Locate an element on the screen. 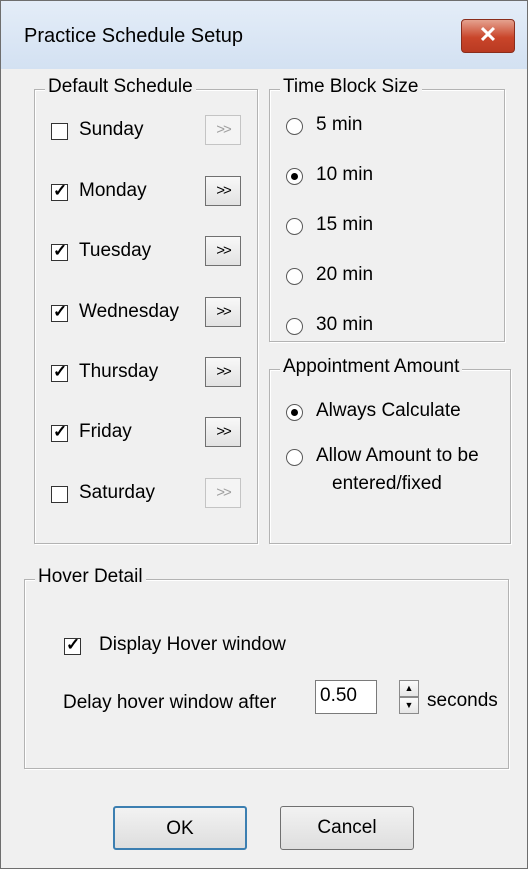 Image resolution: width=528 pixels, height=869 pixels. close-icon: ✕ is located at coordinates (488, 34).